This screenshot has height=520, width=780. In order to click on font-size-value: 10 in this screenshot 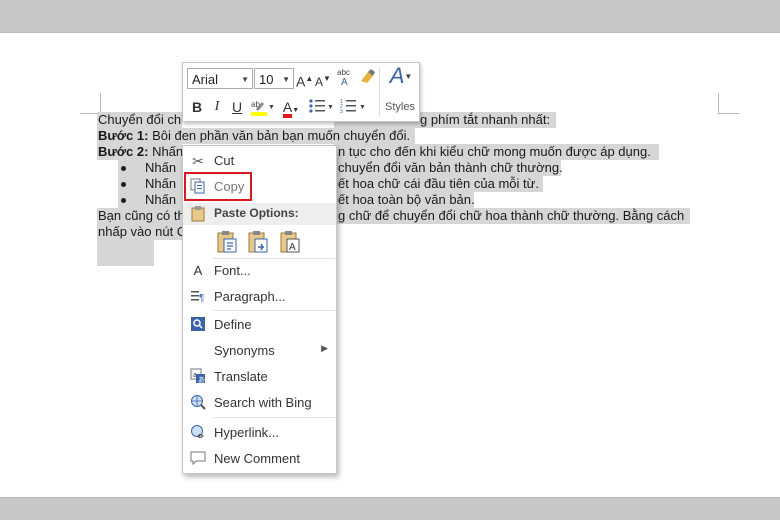, I will do `click(266, 79)`.